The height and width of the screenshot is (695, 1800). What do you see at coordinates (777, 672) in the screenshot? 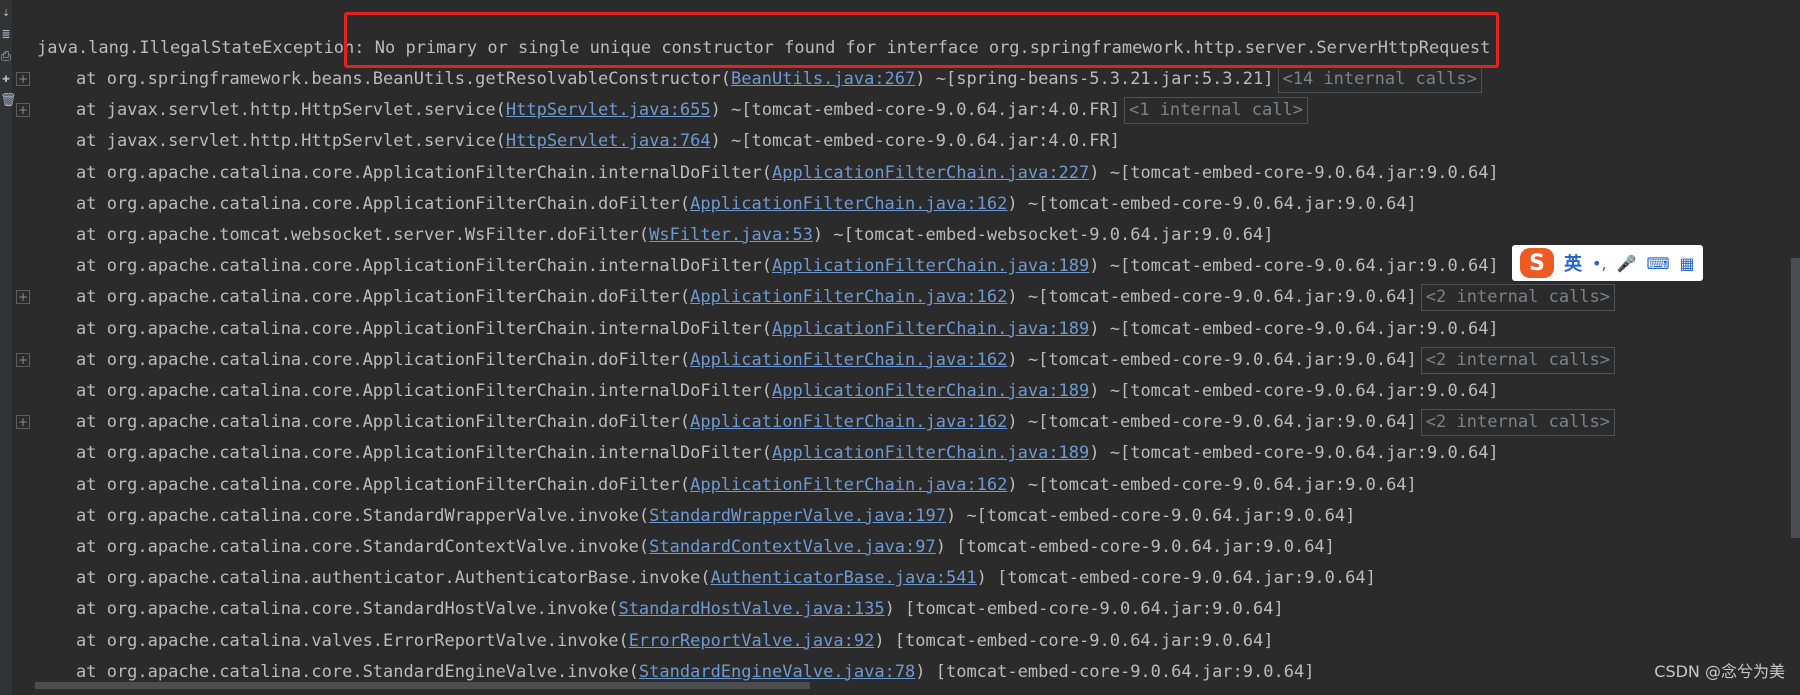
I see `source-file-link: StandardEngineValve.java:78` at bounding box center [777, 672].